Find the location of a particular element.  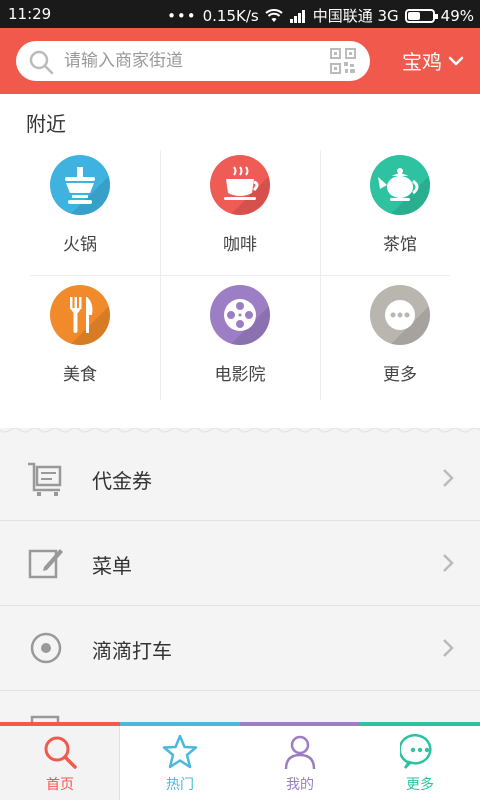

bottom-tab-bar: 首页 热门 我的 更多 is located at coordinates (240, 761).